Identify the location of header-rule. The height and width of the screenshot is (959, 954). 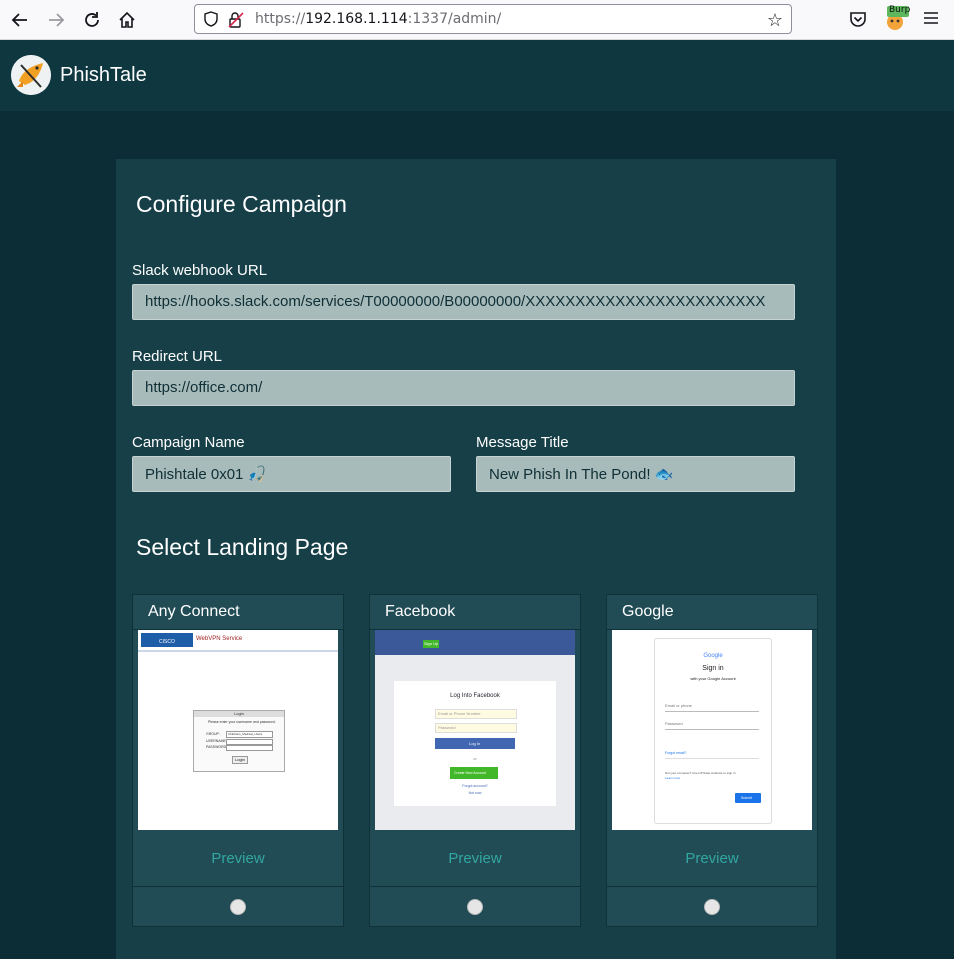
(238, 651).